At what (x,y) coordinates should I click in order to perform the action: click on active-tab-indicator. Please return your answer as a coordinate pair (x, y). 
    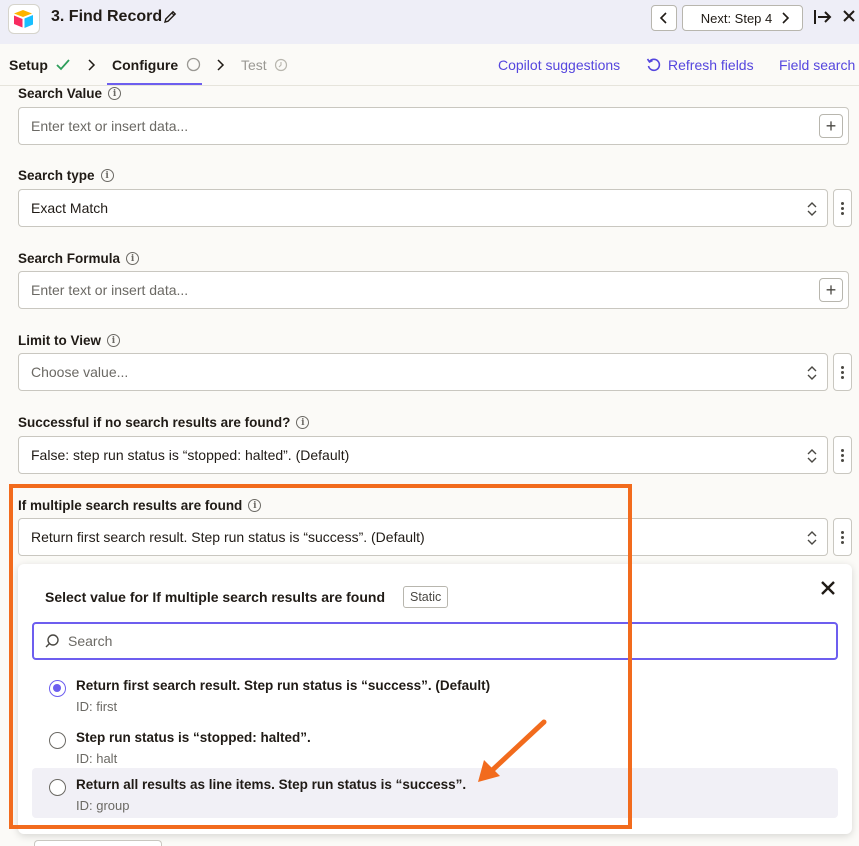
    Looking at the image, I should click on (154, 84).